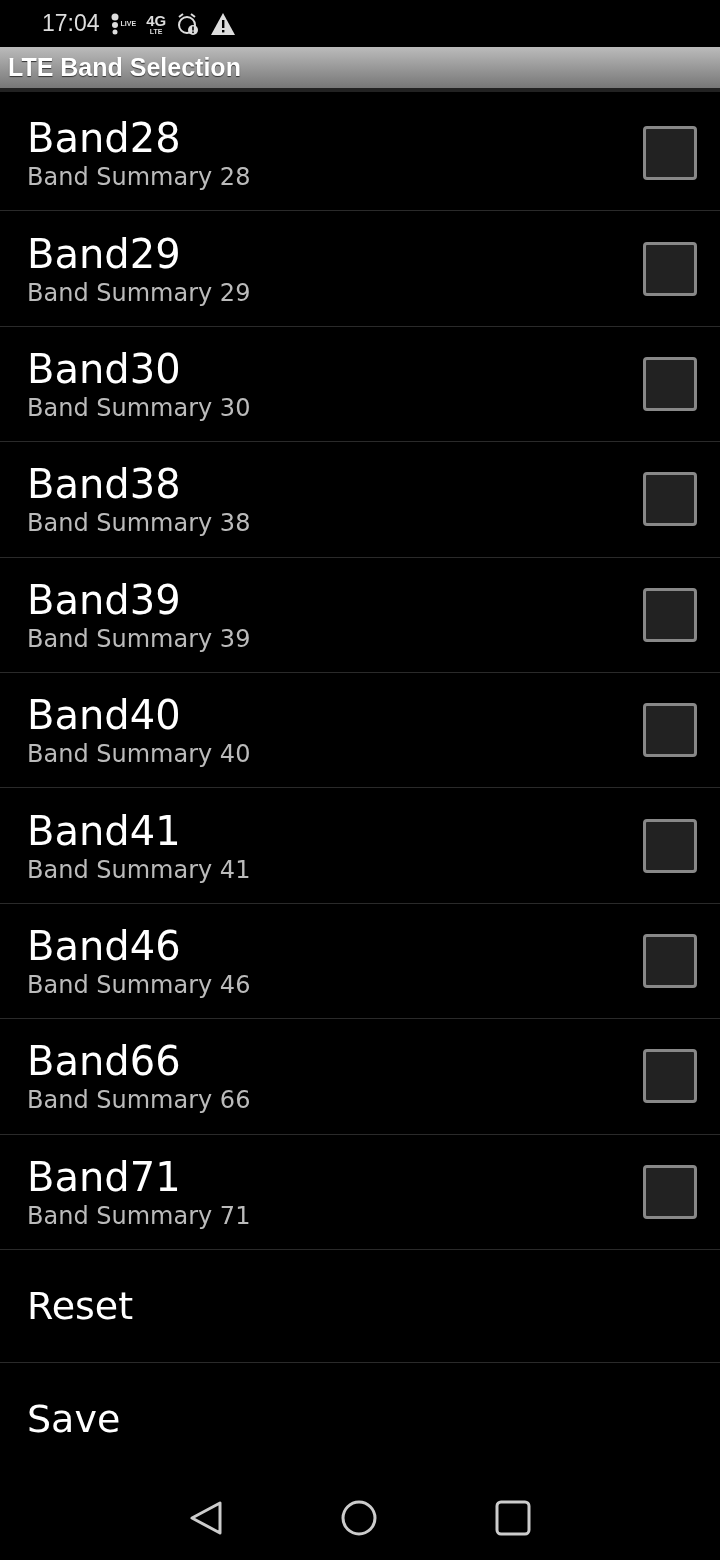 This screenshot has width=720, height=1560. What do you see at coordinates (139, 1215) in the screenshot?
I see `band-summary: Band Summary 71` at bounding box center [139, 1215].